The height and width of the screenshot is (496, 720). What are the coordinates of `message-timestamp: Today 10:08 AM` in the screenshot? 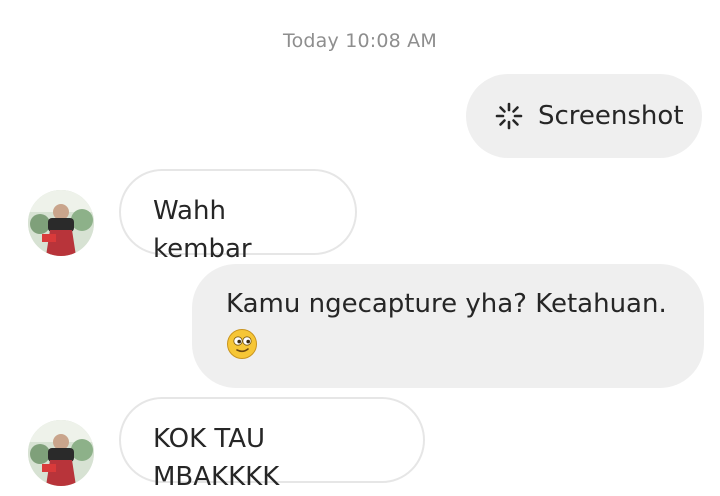 It's located at (360, 41).